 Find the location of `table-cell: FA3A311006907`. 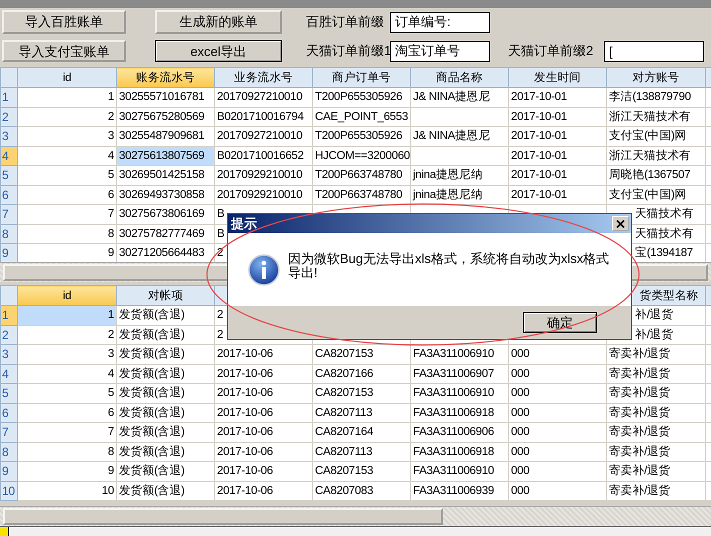

table-cell: FA3A311006907 is located at coordinates (459, 374).